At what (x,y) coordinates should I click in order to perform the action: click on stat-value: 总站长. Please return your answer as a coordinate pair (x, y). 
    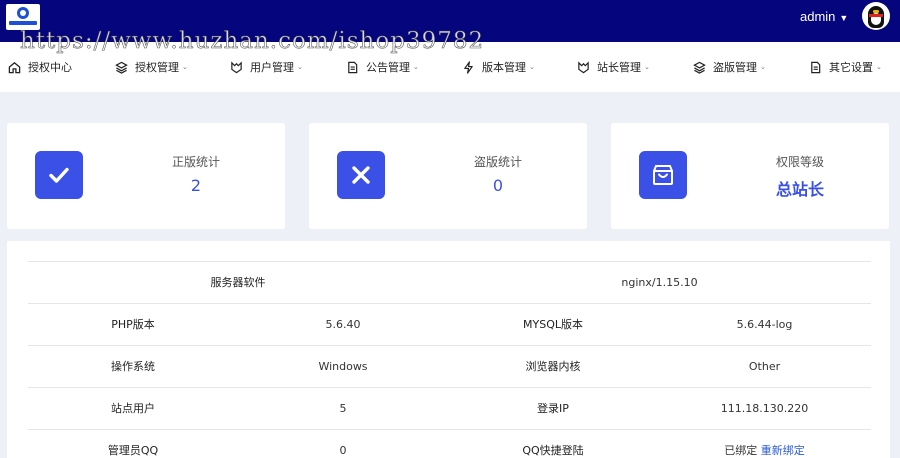
    Looking at the image, I should click on (799, 189).